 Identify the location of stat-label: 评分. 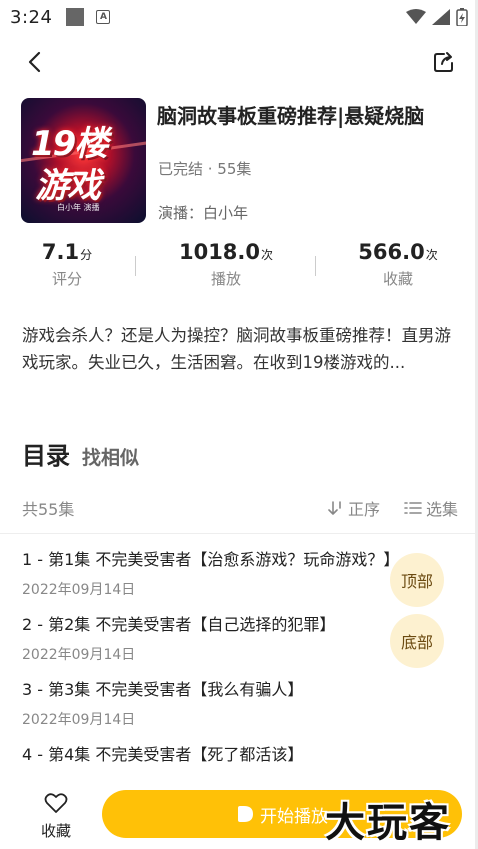
(66, 279).